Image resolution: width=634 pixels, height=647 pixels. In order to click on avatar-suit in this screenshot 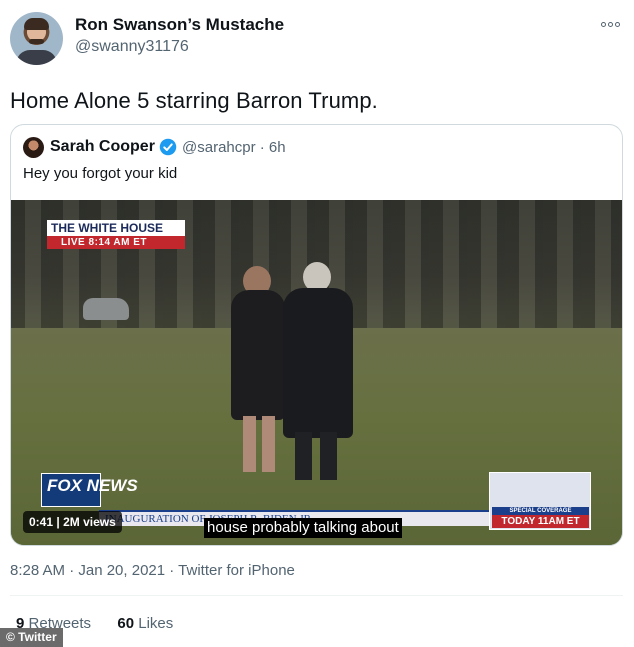, I will do `click(36, 57)`.